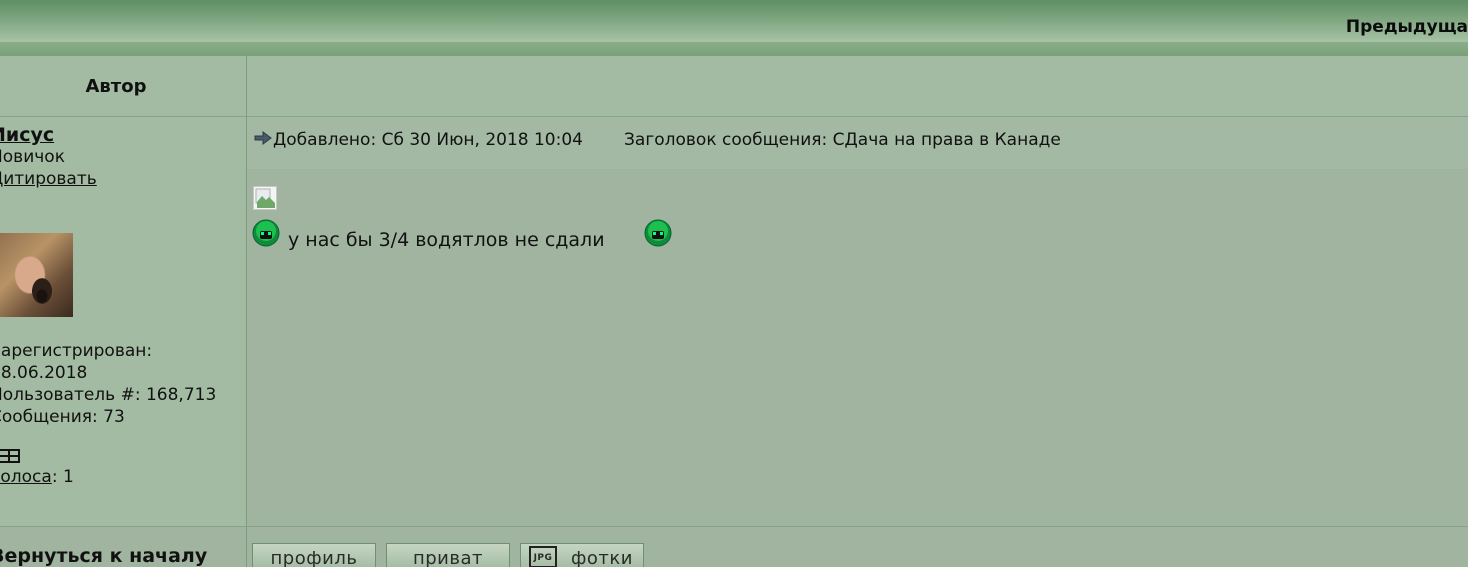 The width and height of the screenshot is (1468, 567). I want to click on photos-button: фотки JPG, so click(582, 555).